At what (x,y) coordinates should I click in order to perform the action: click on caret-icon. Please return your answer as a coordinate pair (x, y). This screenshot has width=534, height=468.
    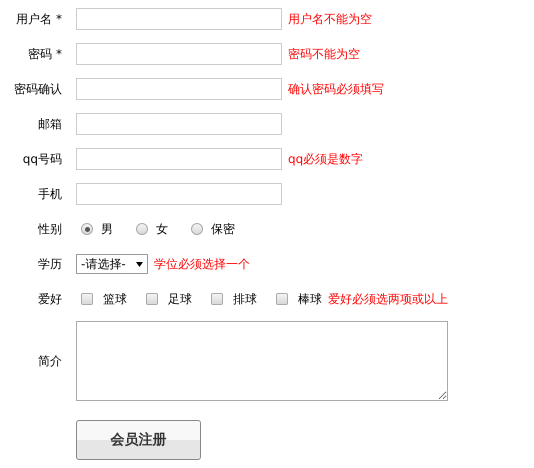
    Looking at the image, I should click on (139, 264).